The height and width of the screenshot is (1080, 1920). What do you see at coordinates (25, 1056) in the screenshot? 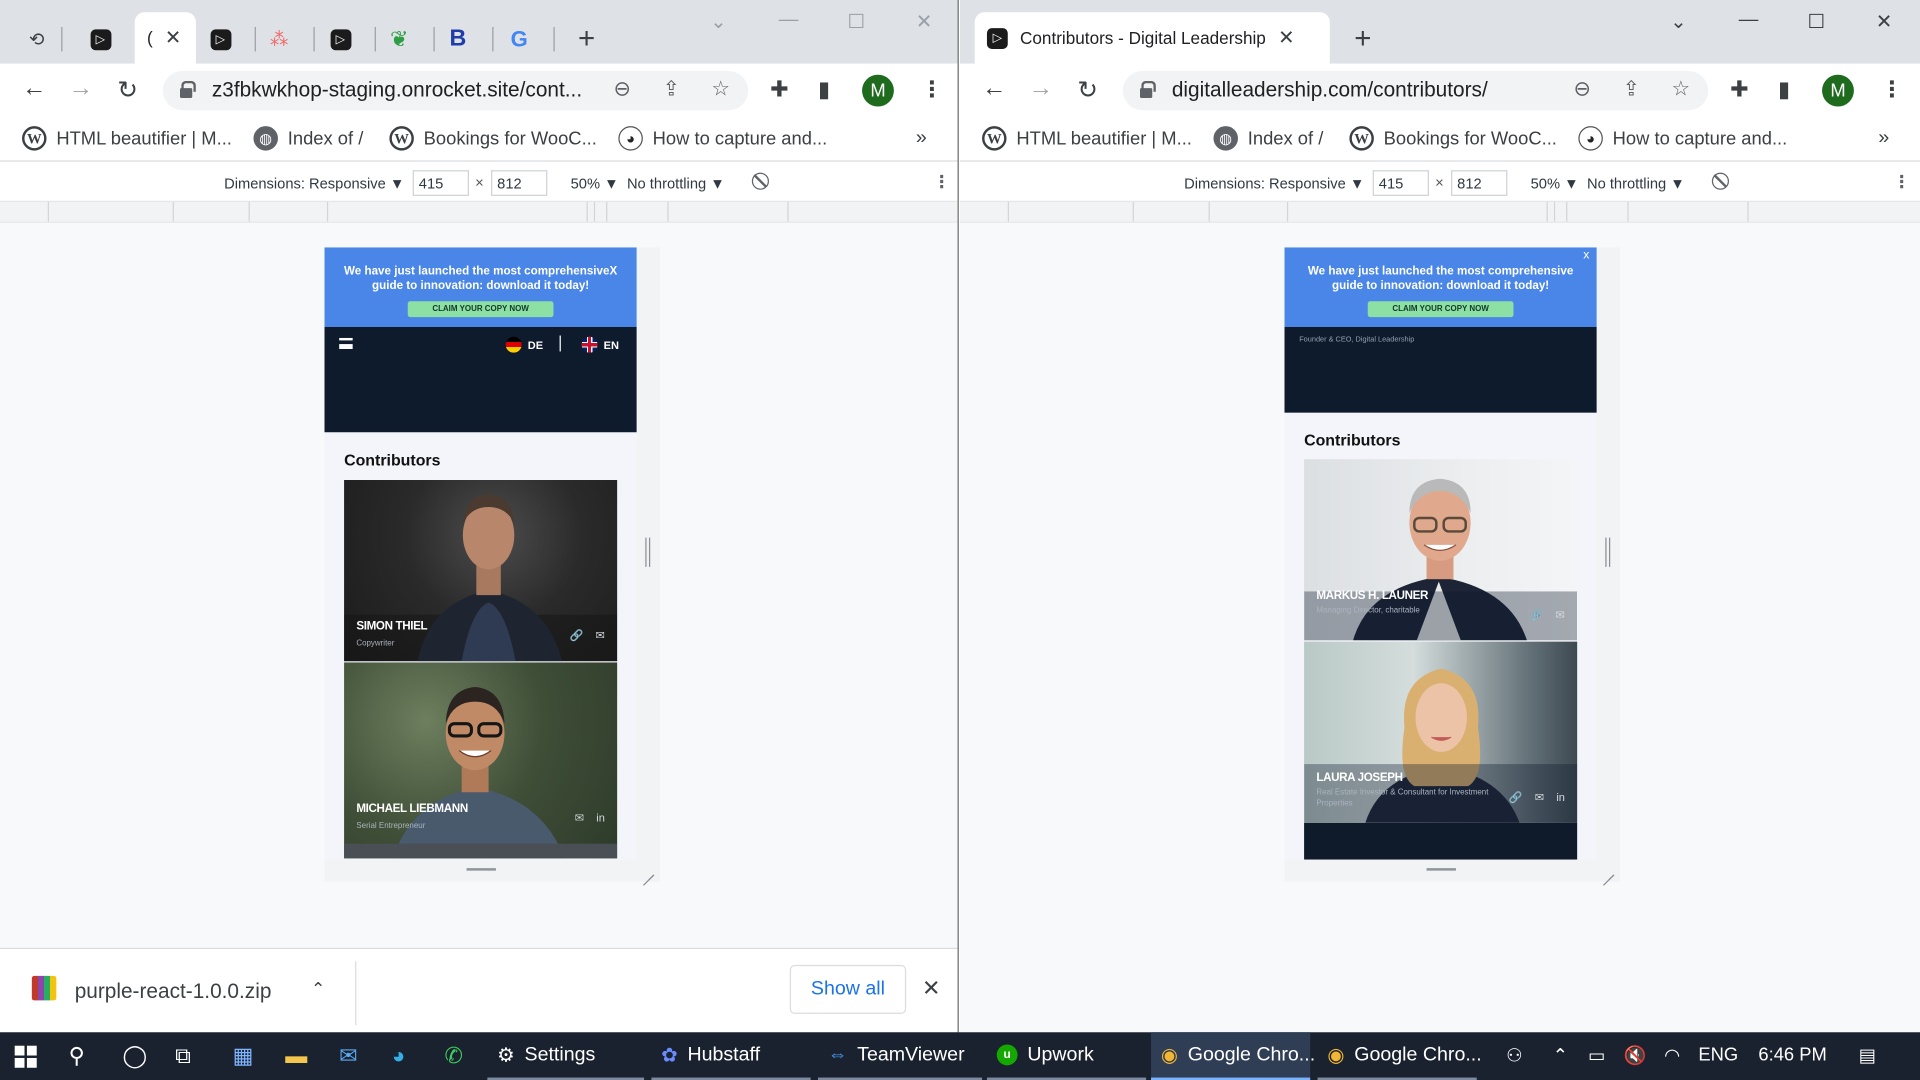
I see `start-button` at bounding box center [25, 1056].